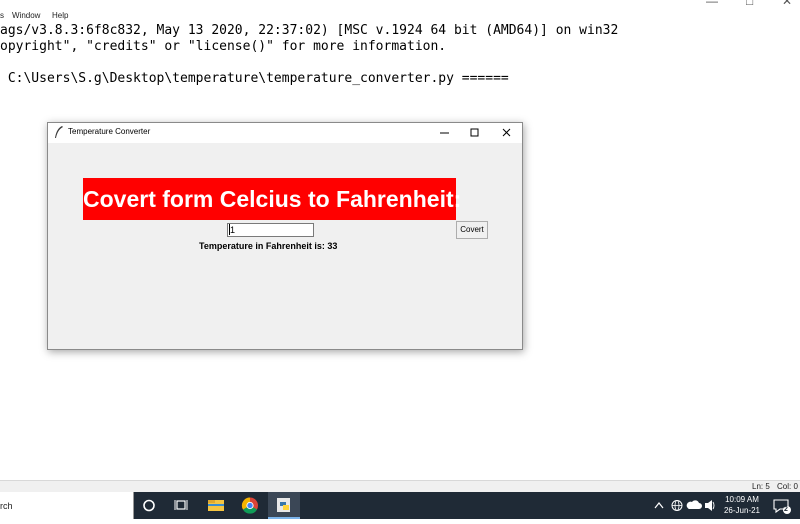 Image resolution: width=800 pixels, height=524 pixels. What do you see at coordinates (445, 133) in the screenshot?
I see `minimize-icon` at bounding box center [445, 133].